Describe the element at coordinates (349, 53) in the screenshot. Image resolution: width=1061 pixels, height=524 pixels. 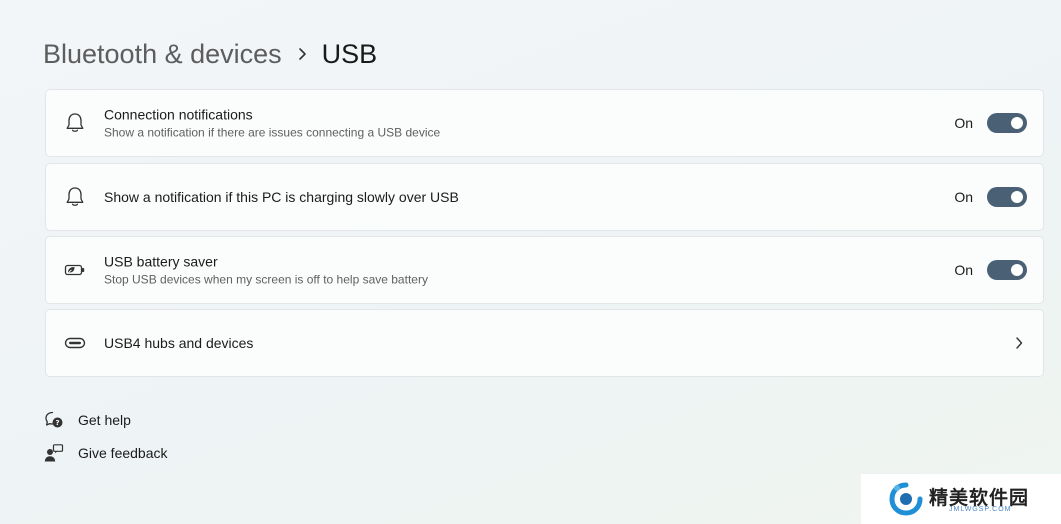
I see `page-title: USB` at that location.